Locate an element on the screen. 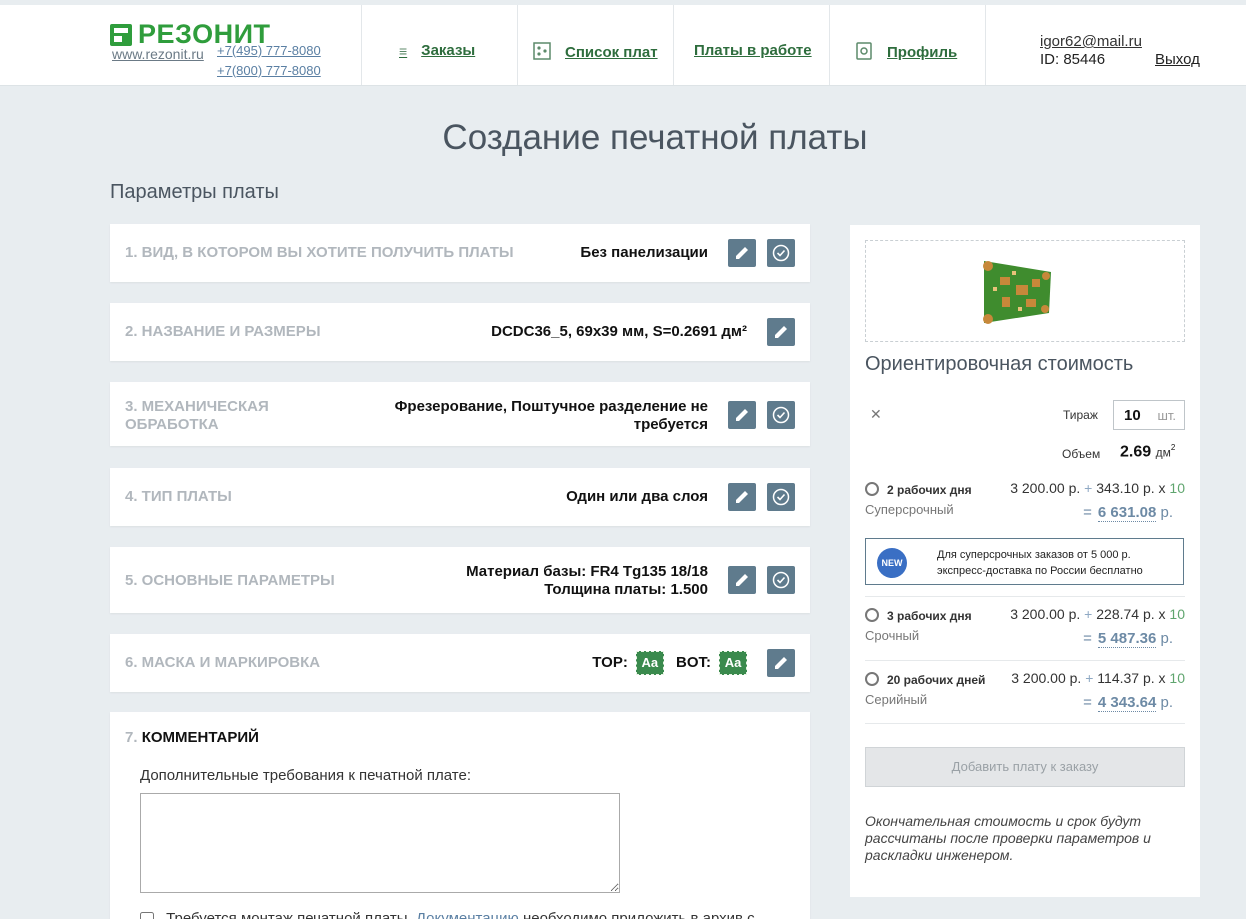  term-days: 20 рабочих дней is located at coordinates (936, 680).